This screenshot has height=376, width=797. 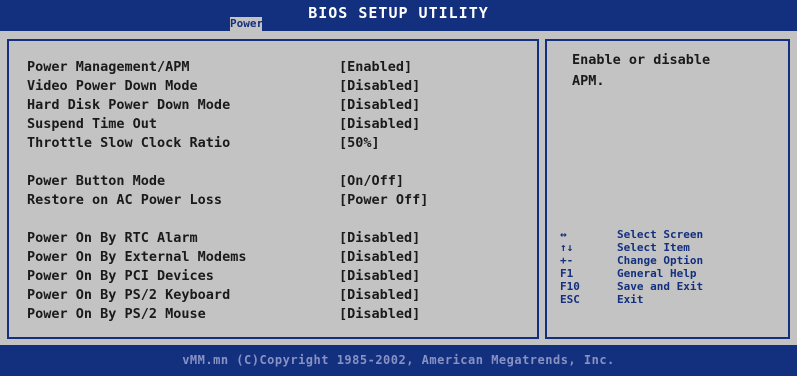 I want to click on key-description: Select Item, so click(x=653, y=247).